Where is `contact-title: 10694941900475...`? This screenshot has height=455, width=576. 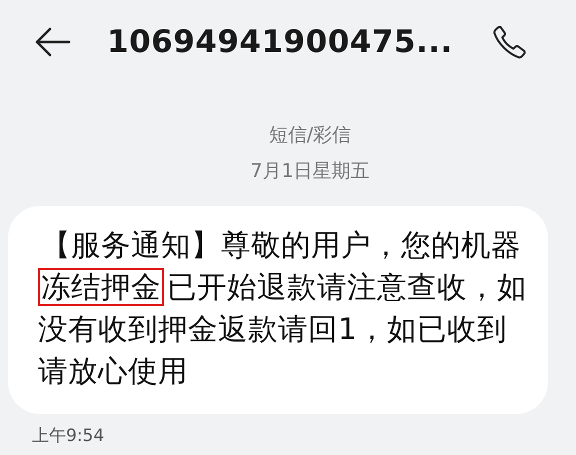 contact-title: 10694941900475... is located at coordinates (280, 42).